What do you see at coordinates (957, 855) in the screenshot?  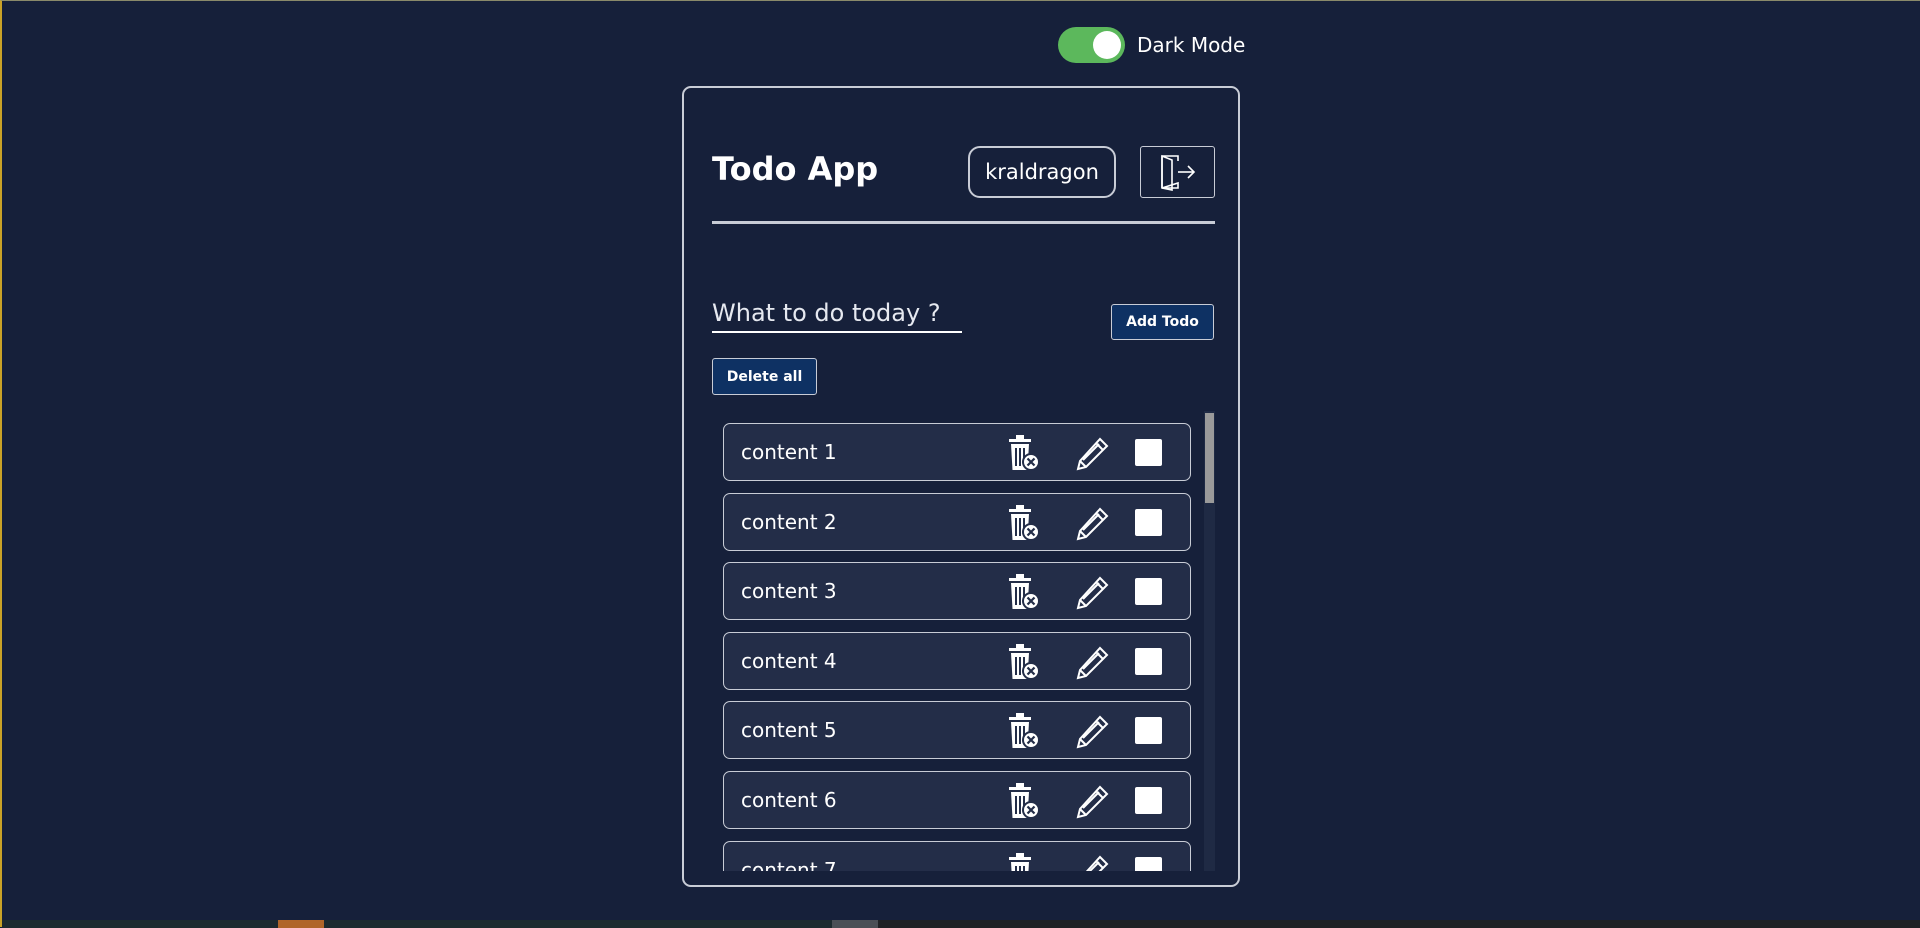 I see `todo-item: content 7` at bounding box center [957, 855].